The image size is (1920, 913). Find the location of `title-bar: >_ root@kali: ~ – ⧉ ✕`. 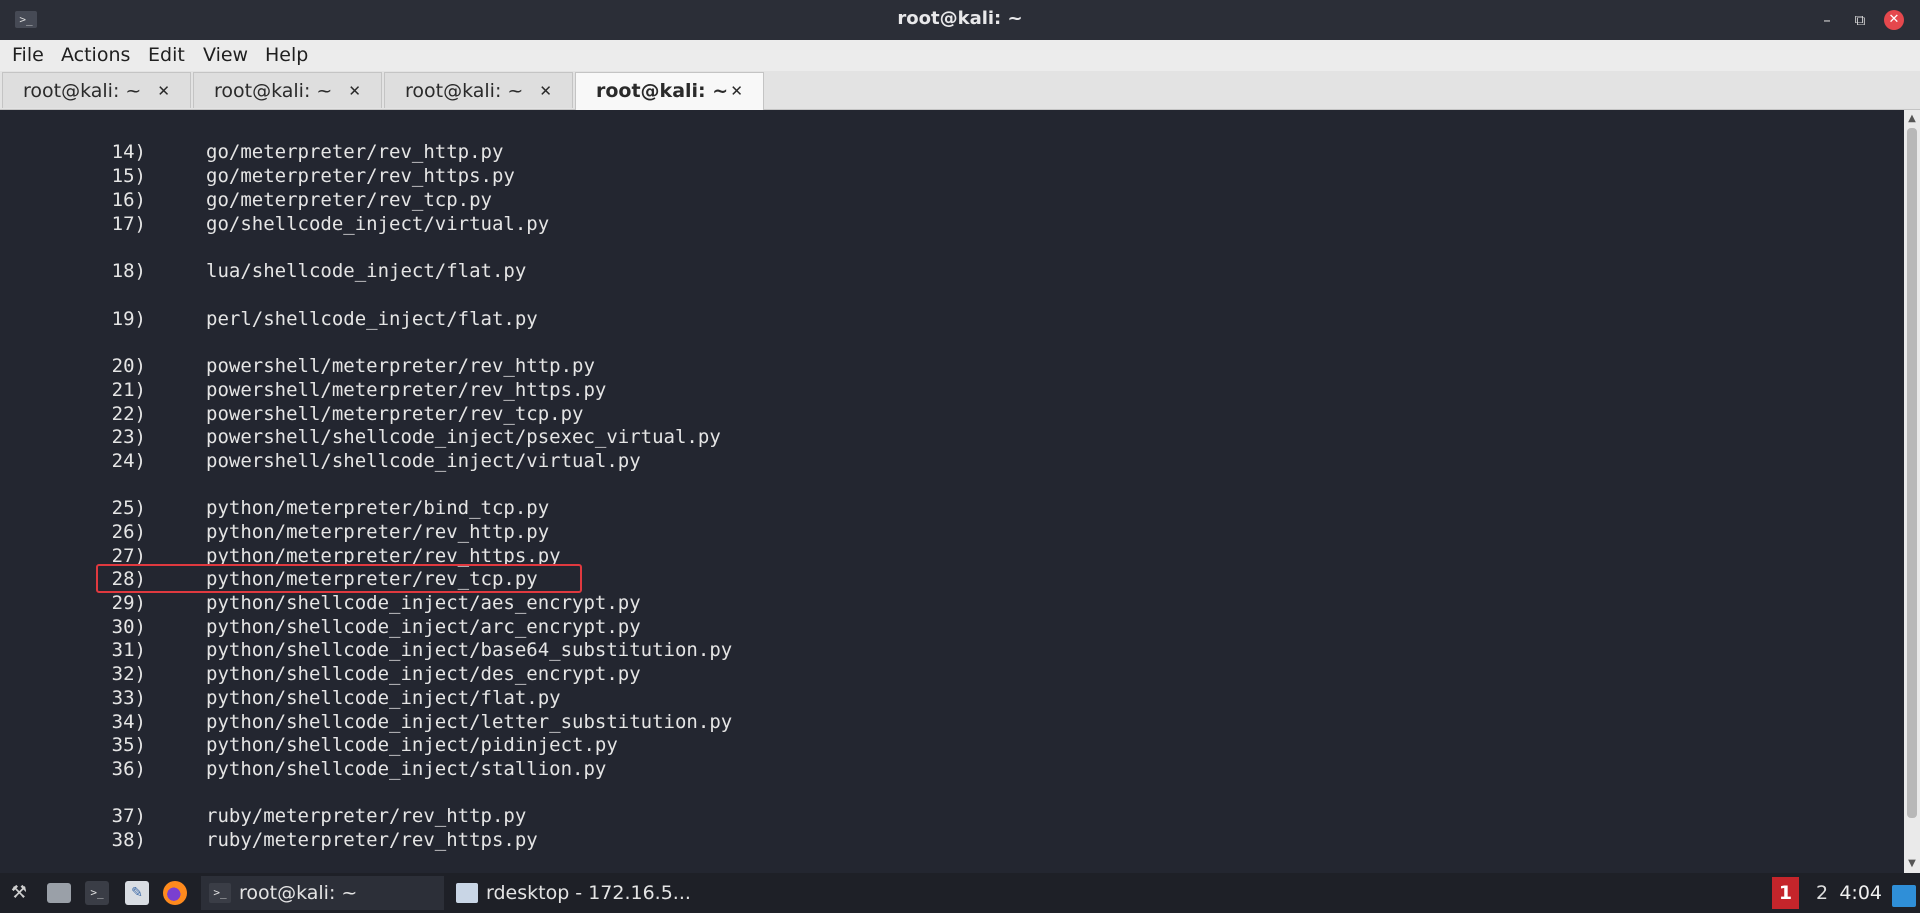

title-bar: >_ root@kali: ~ – ⧉ ✕ is located at coordinates (960, 20).